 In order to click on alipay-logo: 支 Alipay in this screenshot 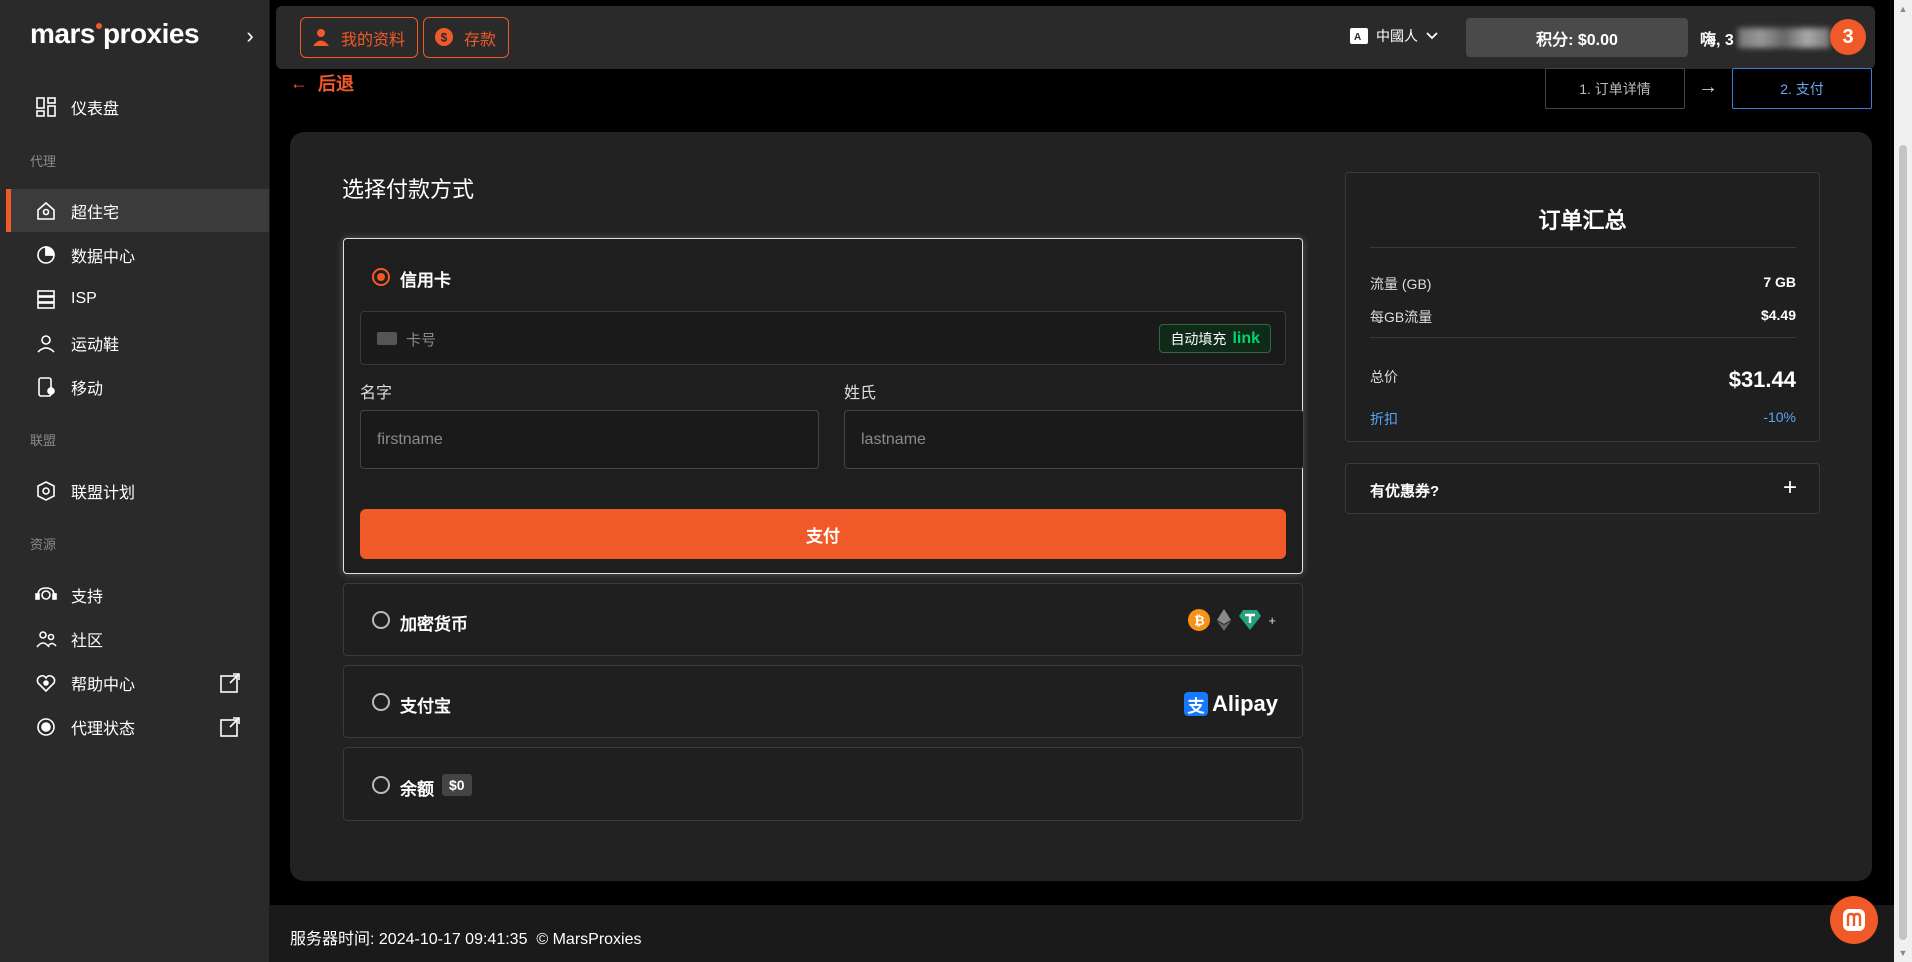, I will do `click(1230, 704)`.